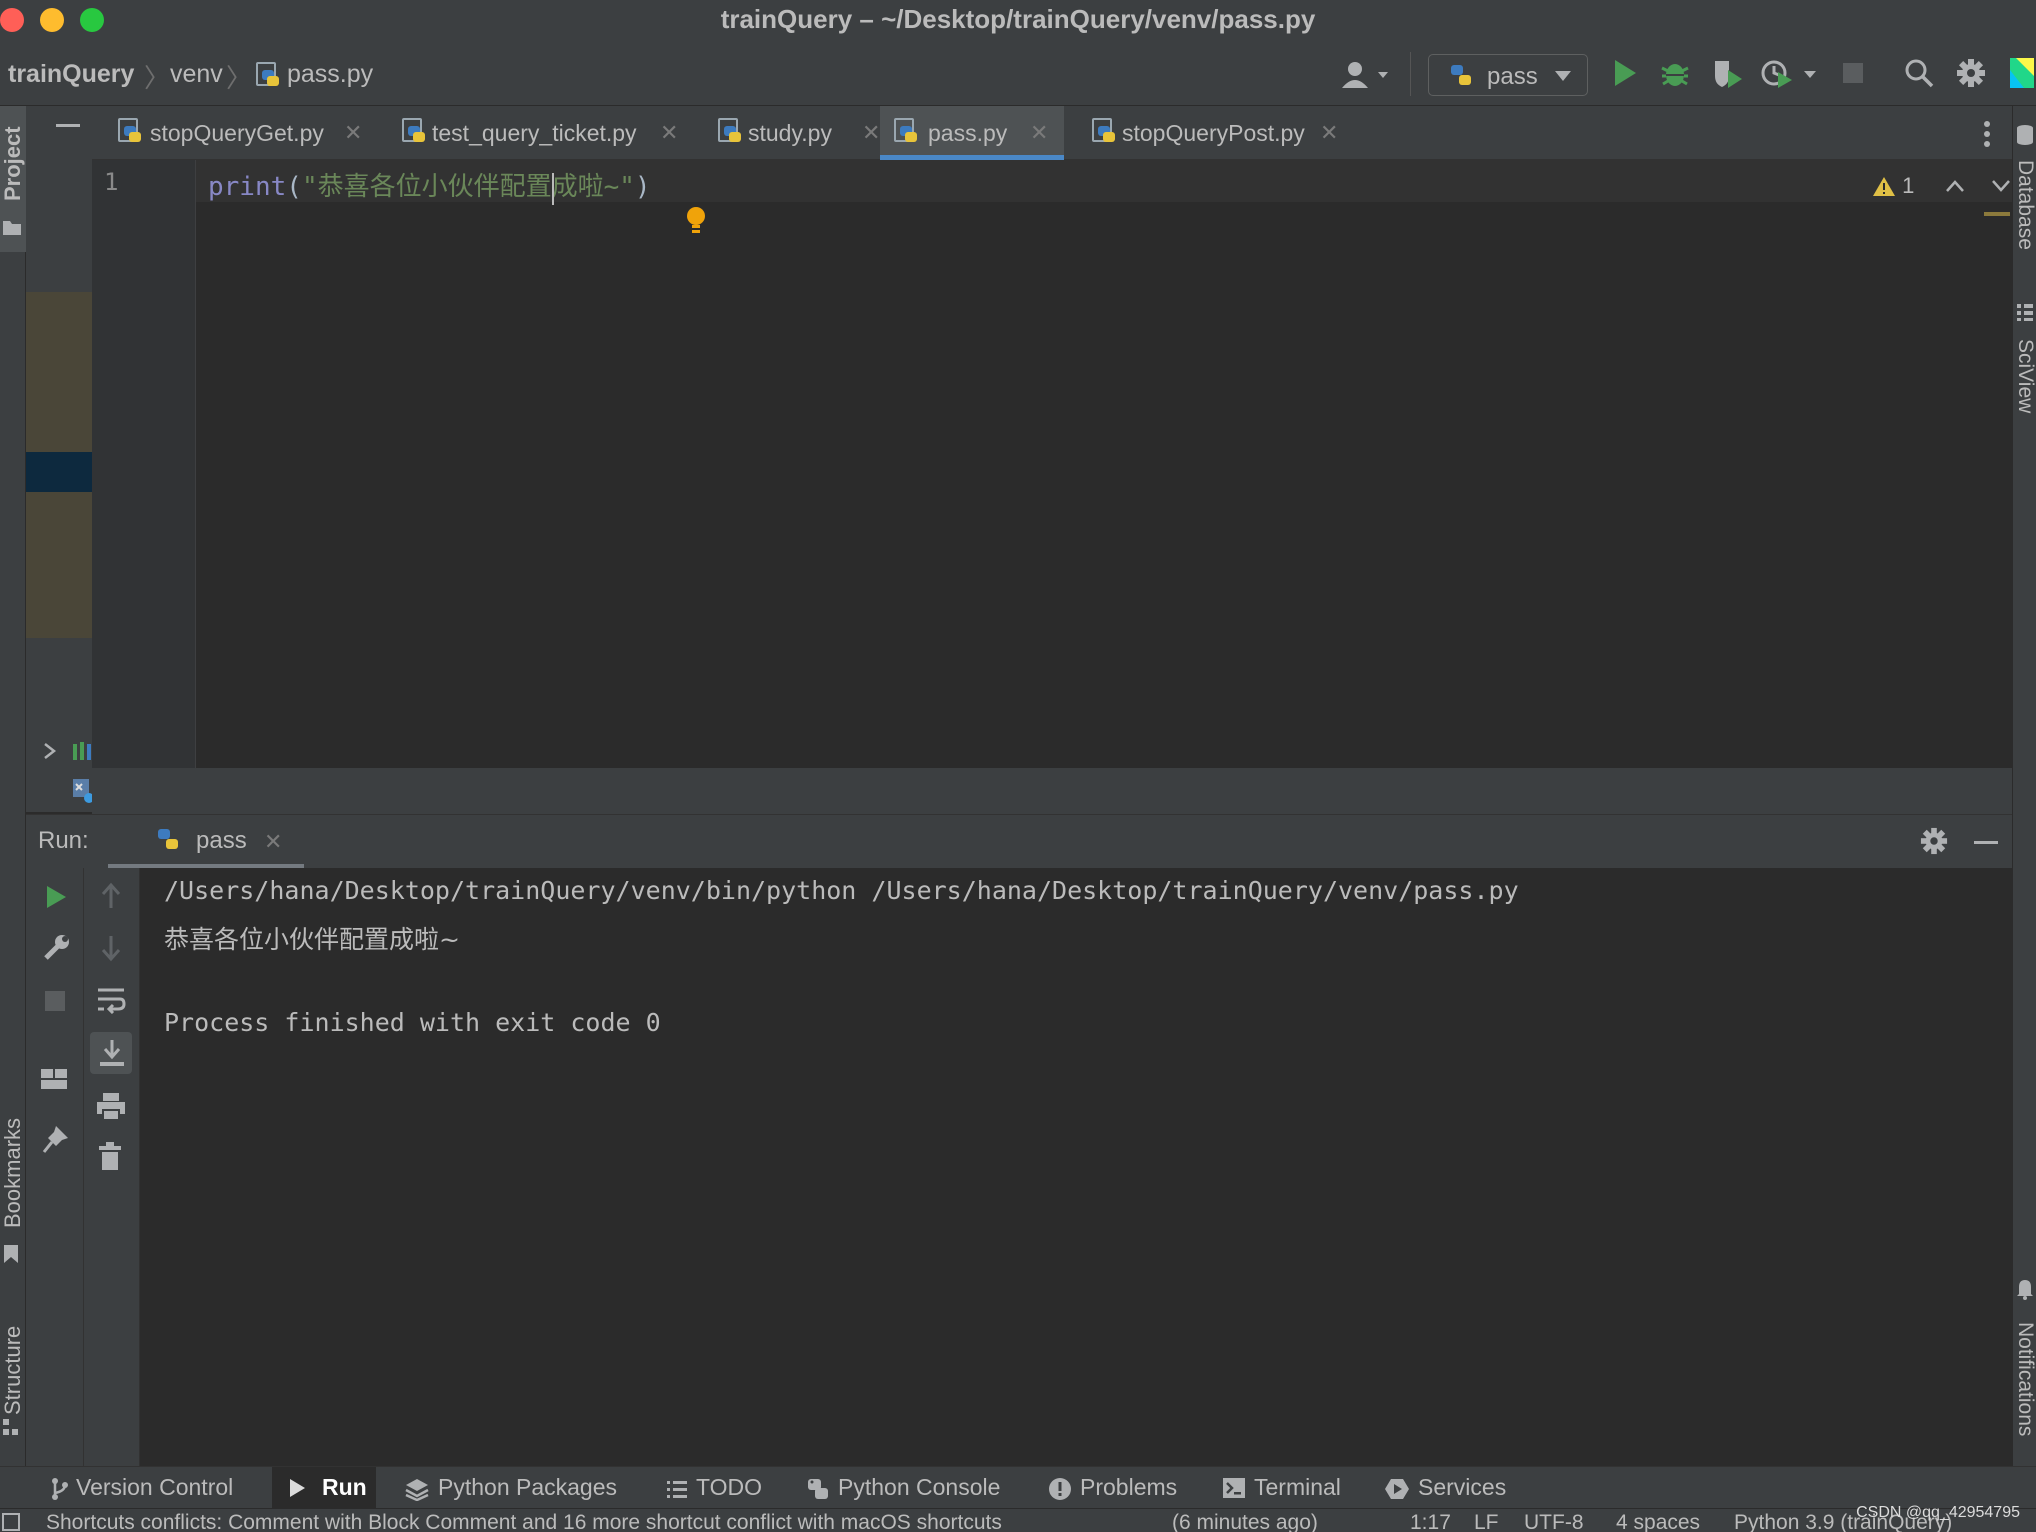  What do you see at coordinates (412, 1022) in the screenshot?
I see `console-exit-line: Process finished with exit code 0` at bounding box center [412, 1022].